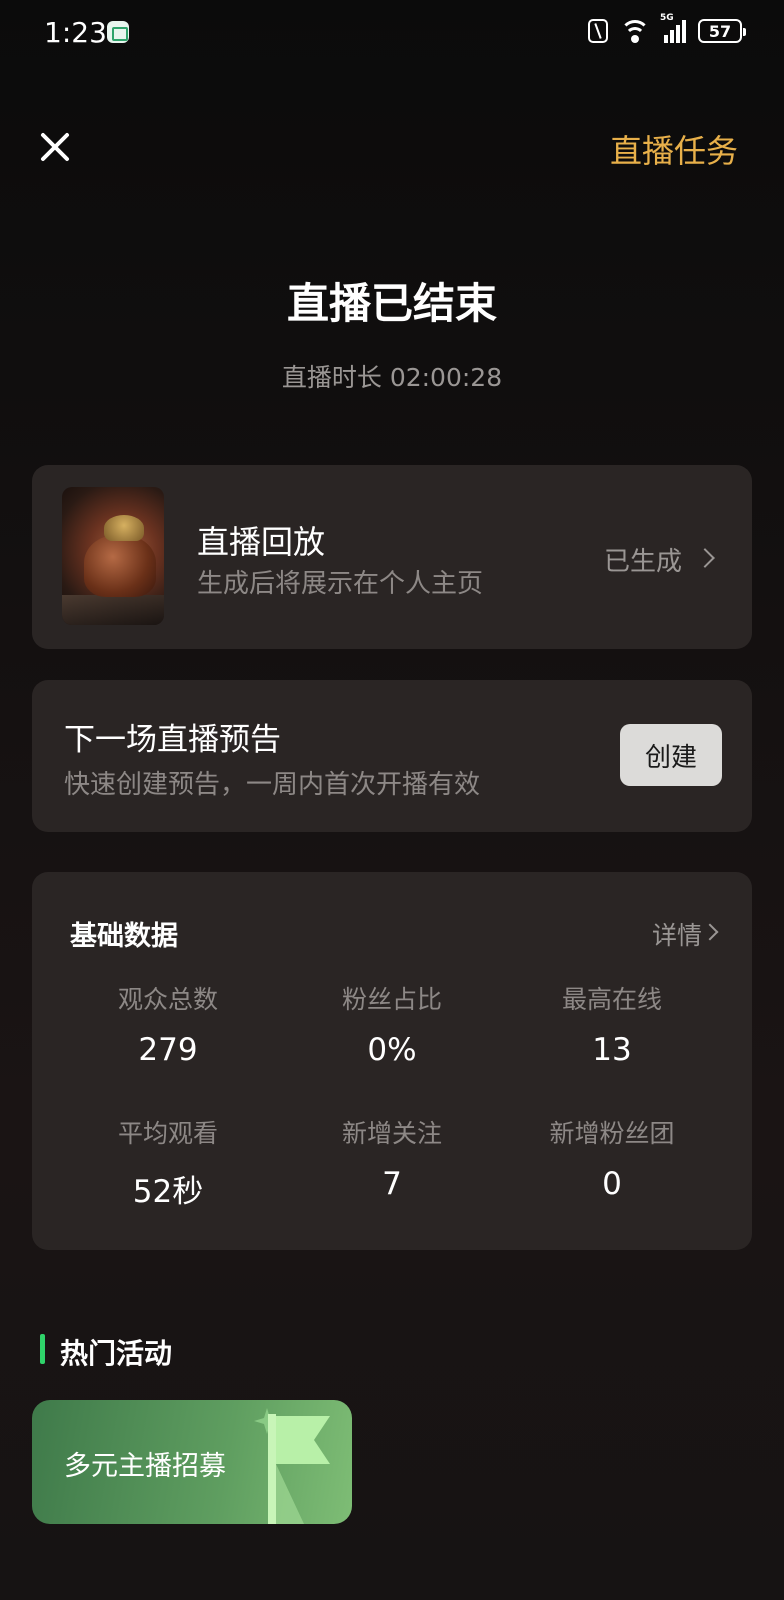  I want to click on live-duration: 直播时长 02:00:28, so click(392, 377).